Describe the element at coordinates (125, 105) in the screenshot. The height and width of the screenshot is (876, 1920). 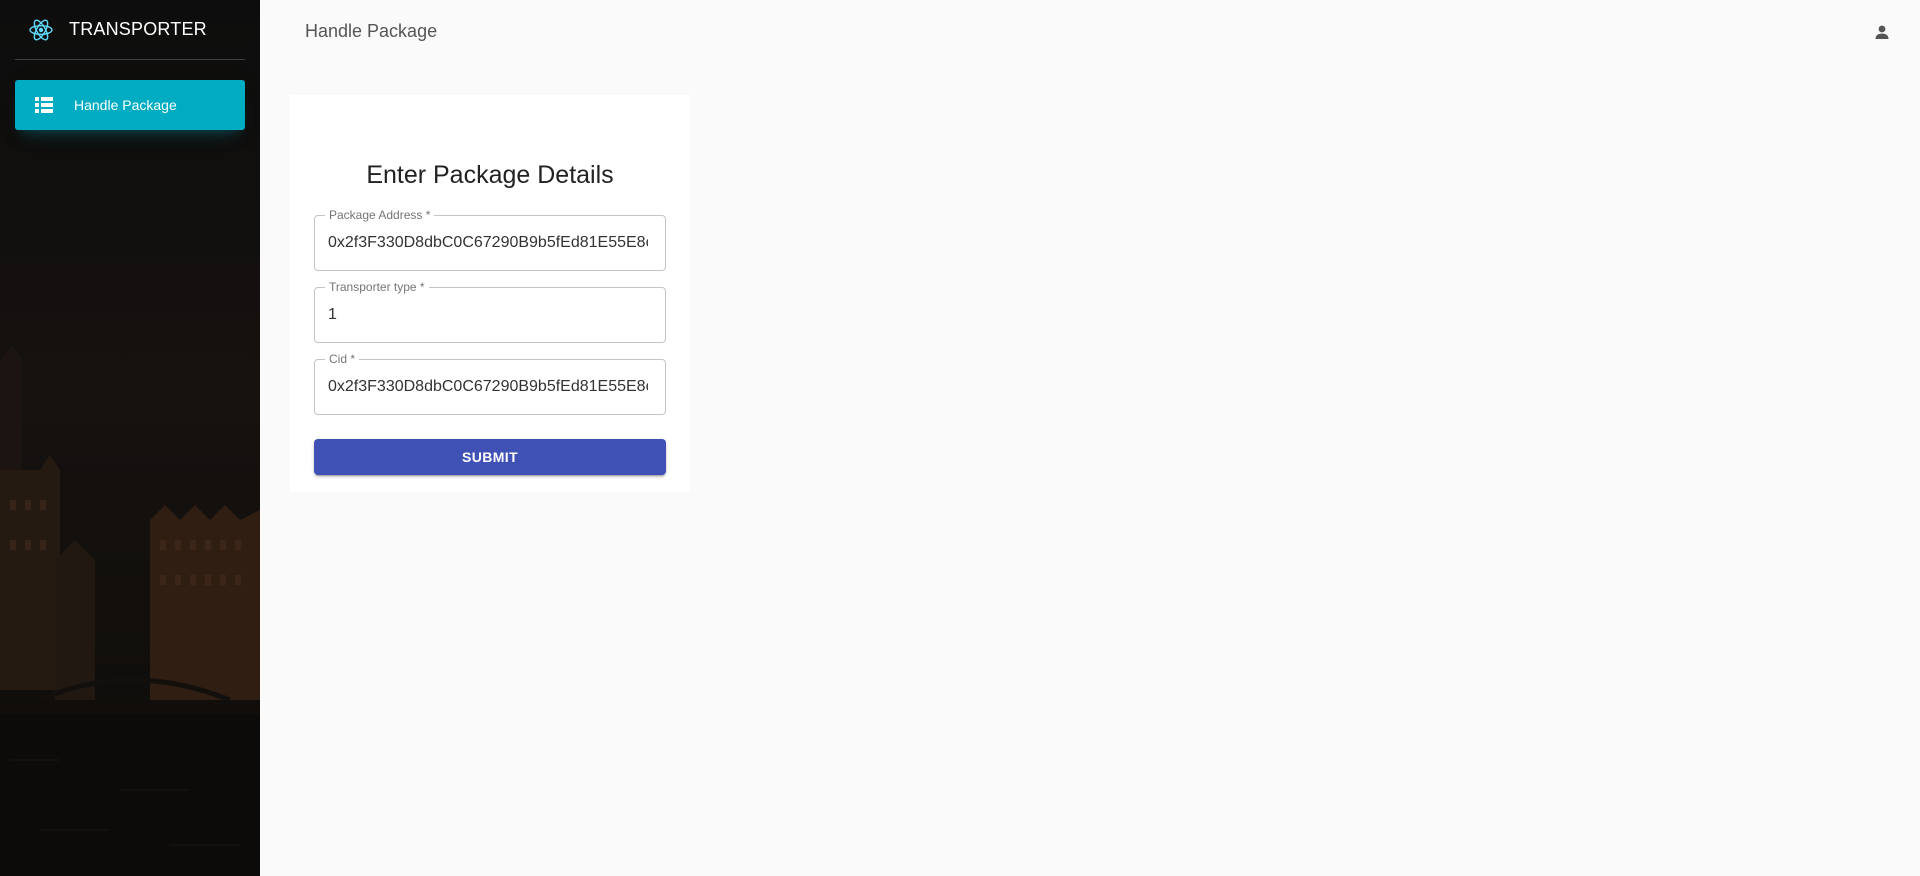
I see `sidebar-item-label: Handle Package` at that location.